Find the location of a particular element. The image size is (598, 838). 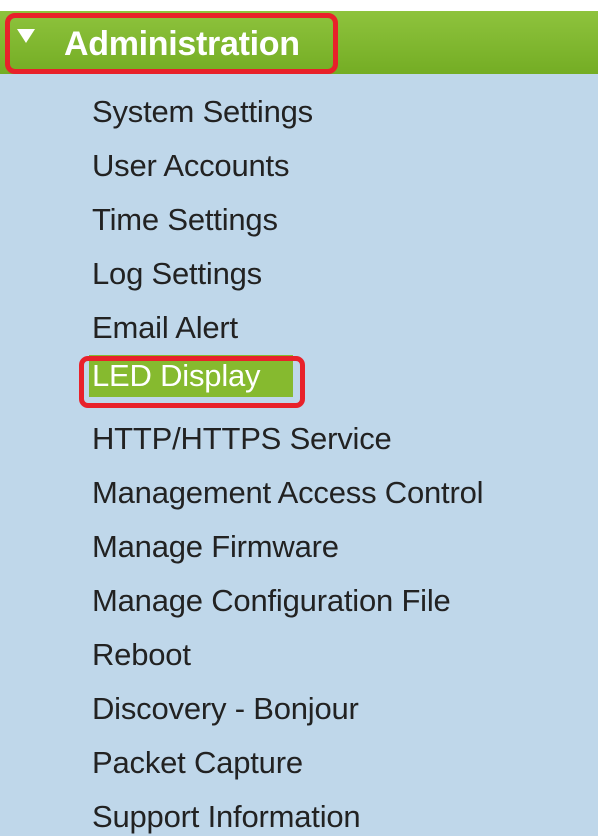

menu-item-time-settings: Time Settings is located at coordinates (185, 220).